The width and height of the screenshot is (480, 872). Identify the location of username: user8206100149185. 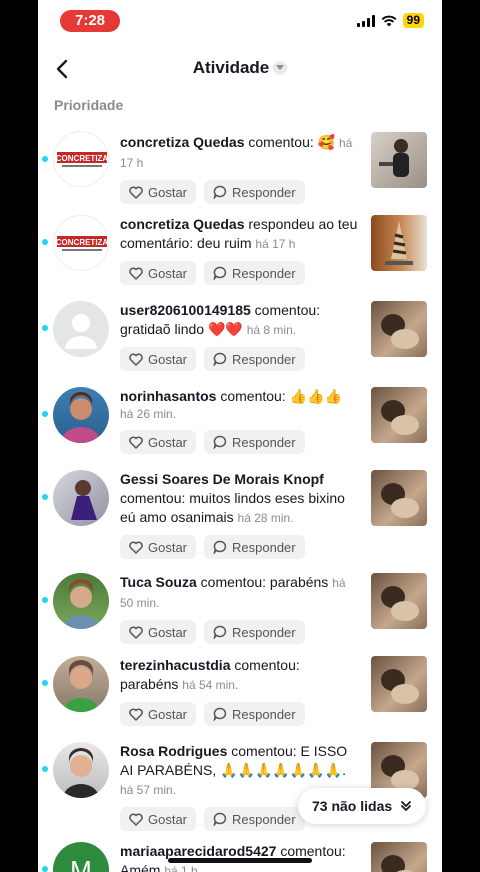
(185, 310).